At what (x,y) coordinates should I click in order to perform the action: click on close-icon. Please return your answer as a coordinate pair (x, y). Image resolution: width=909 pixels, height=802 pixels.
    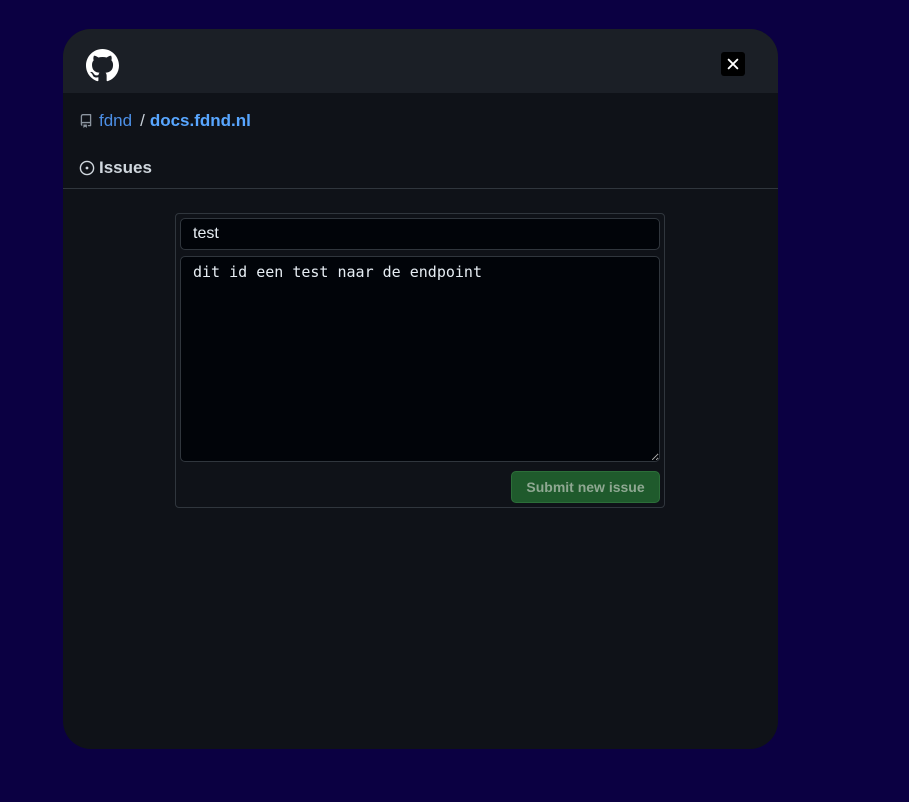
    Looking at the image, I should click on (733, 64).